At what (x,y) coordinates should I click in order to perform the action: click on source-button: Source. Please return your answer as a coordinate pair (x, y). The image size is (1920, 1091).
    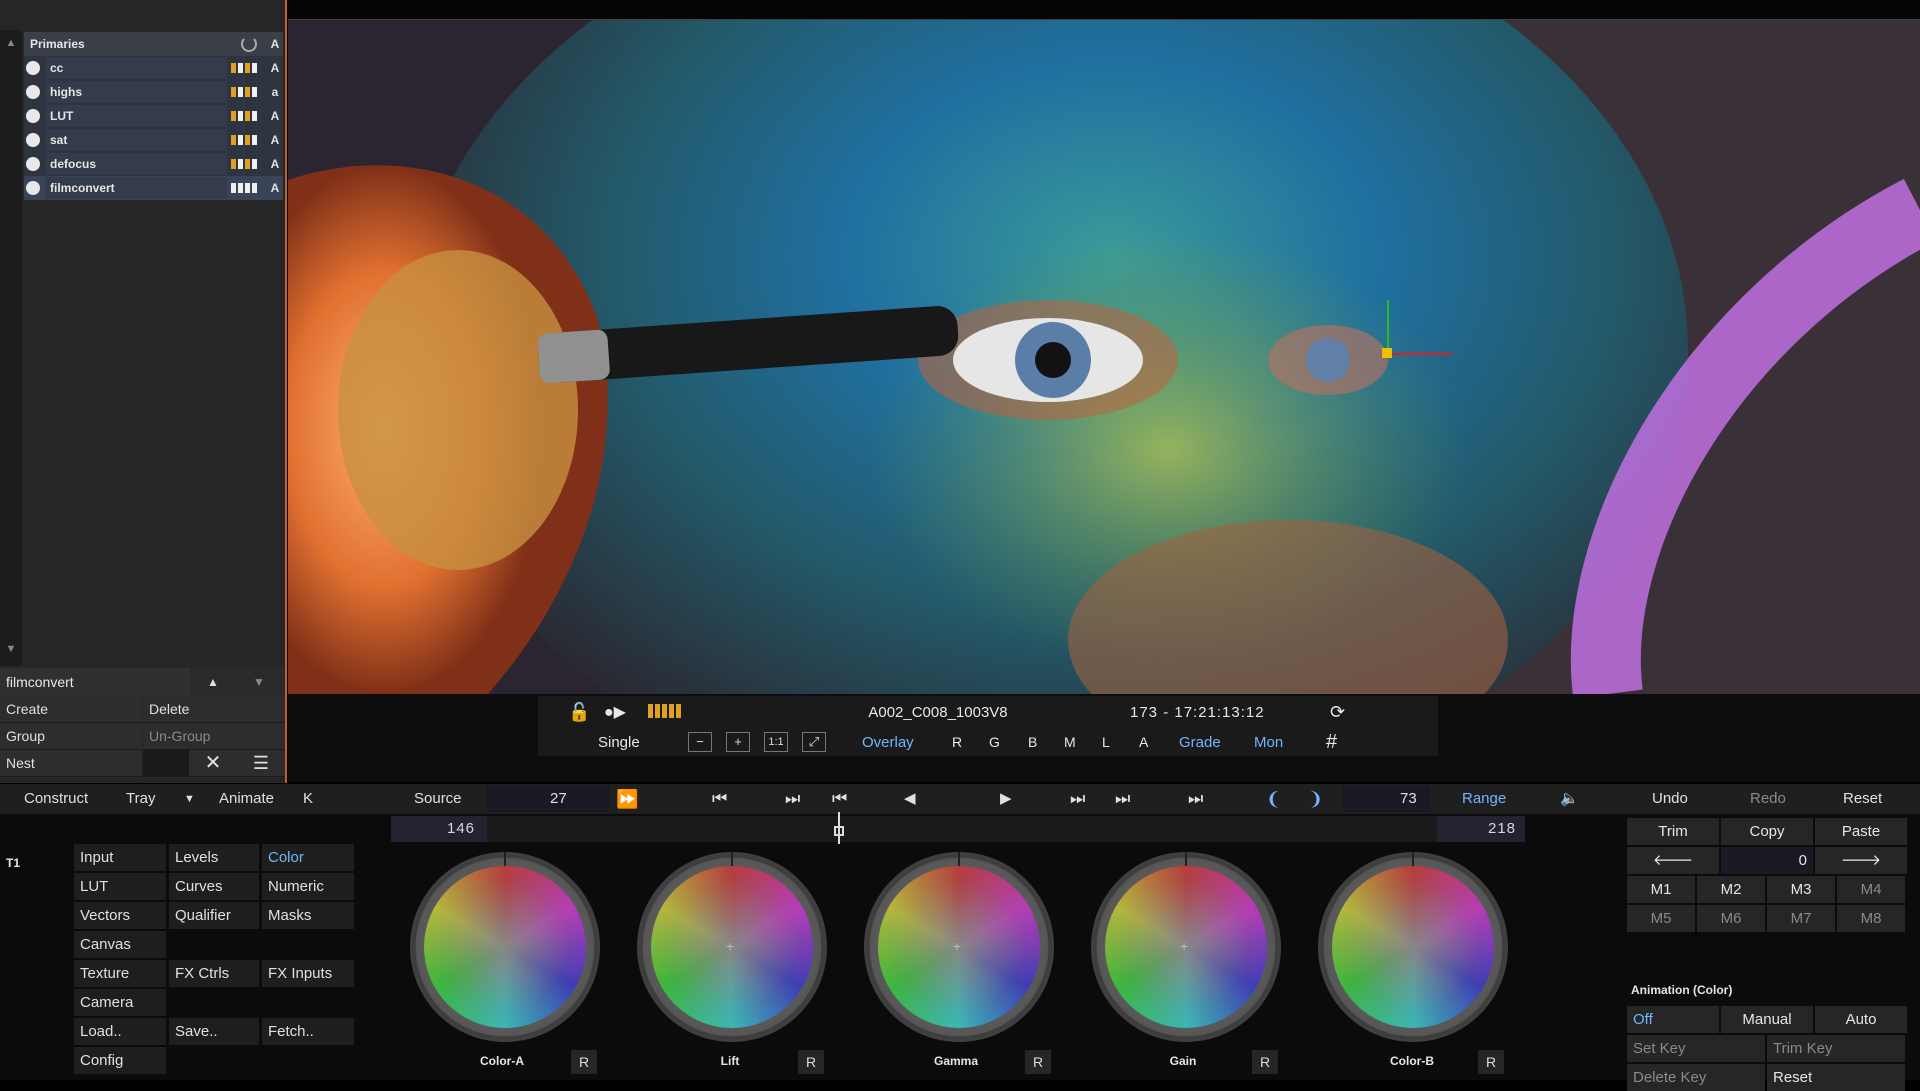
    Looking at the image, I should click on (438, 799).